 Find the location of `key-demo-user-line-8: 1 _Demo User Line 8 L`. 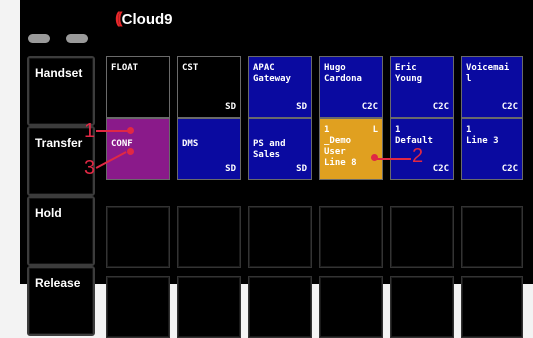

key-demo-user-line-8: 1 _Demo User Line 8 L is located at coordinates (351, 149).